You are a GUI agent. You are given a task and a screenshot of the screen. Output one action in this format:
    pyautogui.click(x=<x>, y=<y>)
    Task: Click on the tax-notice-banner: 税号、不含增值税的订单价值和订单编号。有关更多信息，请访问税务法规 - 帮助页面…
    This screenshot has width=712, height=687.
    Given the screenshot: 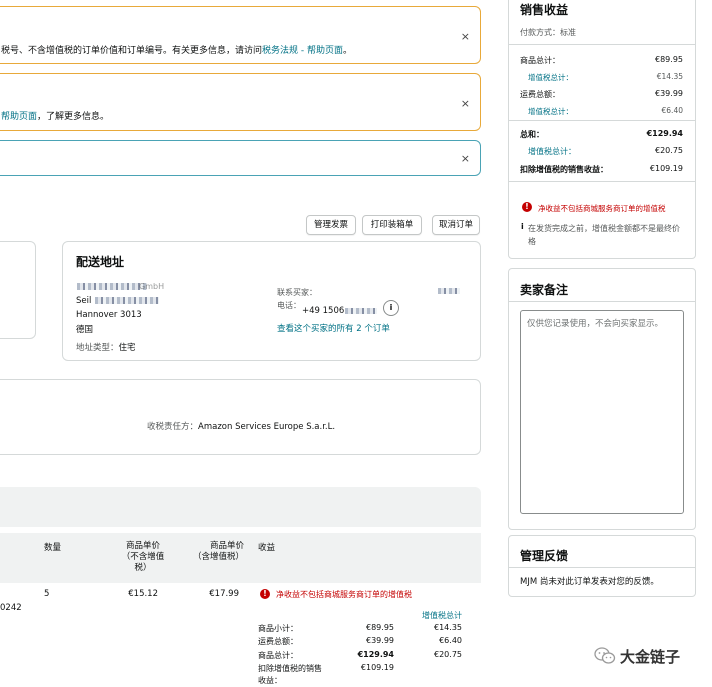 What is the action you would take?
    pyautogui.click(x=240, y=35)
    